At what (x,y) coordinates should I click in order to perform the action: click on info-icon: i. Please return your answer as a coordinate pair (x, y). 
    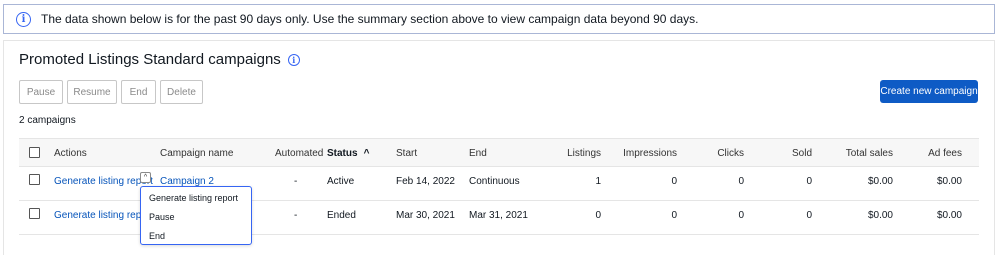
    Looking at the image, I should click on (23, 19).